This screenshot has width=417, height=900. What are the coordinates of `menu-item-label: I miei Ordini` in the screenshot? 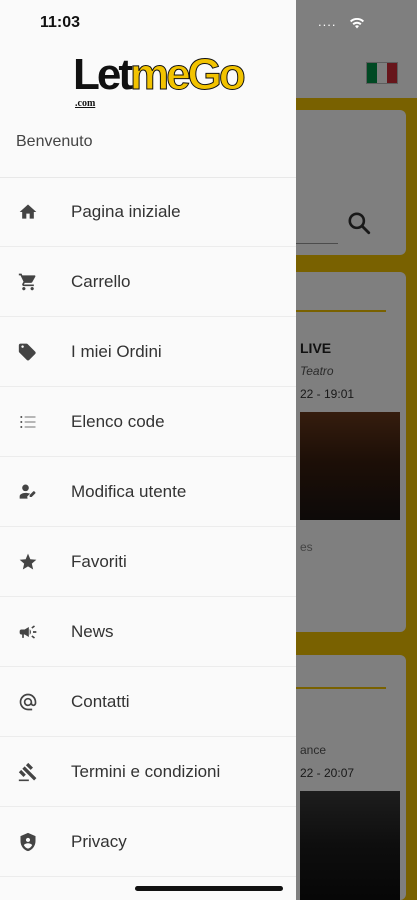 It's located at (116, 351).